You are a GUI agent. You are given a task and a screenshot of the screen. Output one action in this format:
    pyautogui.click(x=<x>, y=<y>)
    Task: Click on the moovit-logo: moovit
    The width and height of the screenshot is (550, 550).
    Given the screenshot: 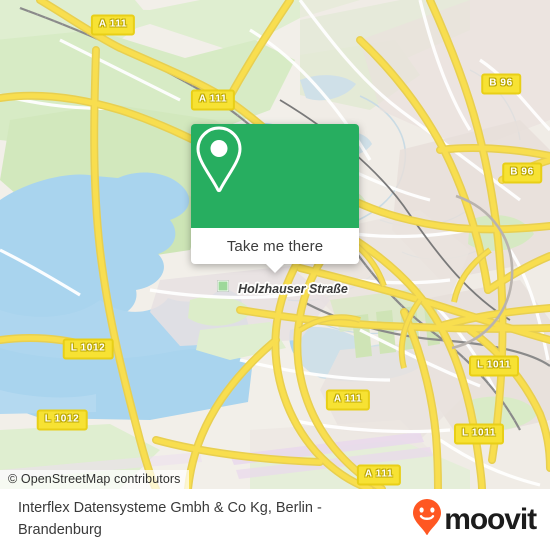 What is the action you would take?
    pyautogui.click(x=474, y=519)
    